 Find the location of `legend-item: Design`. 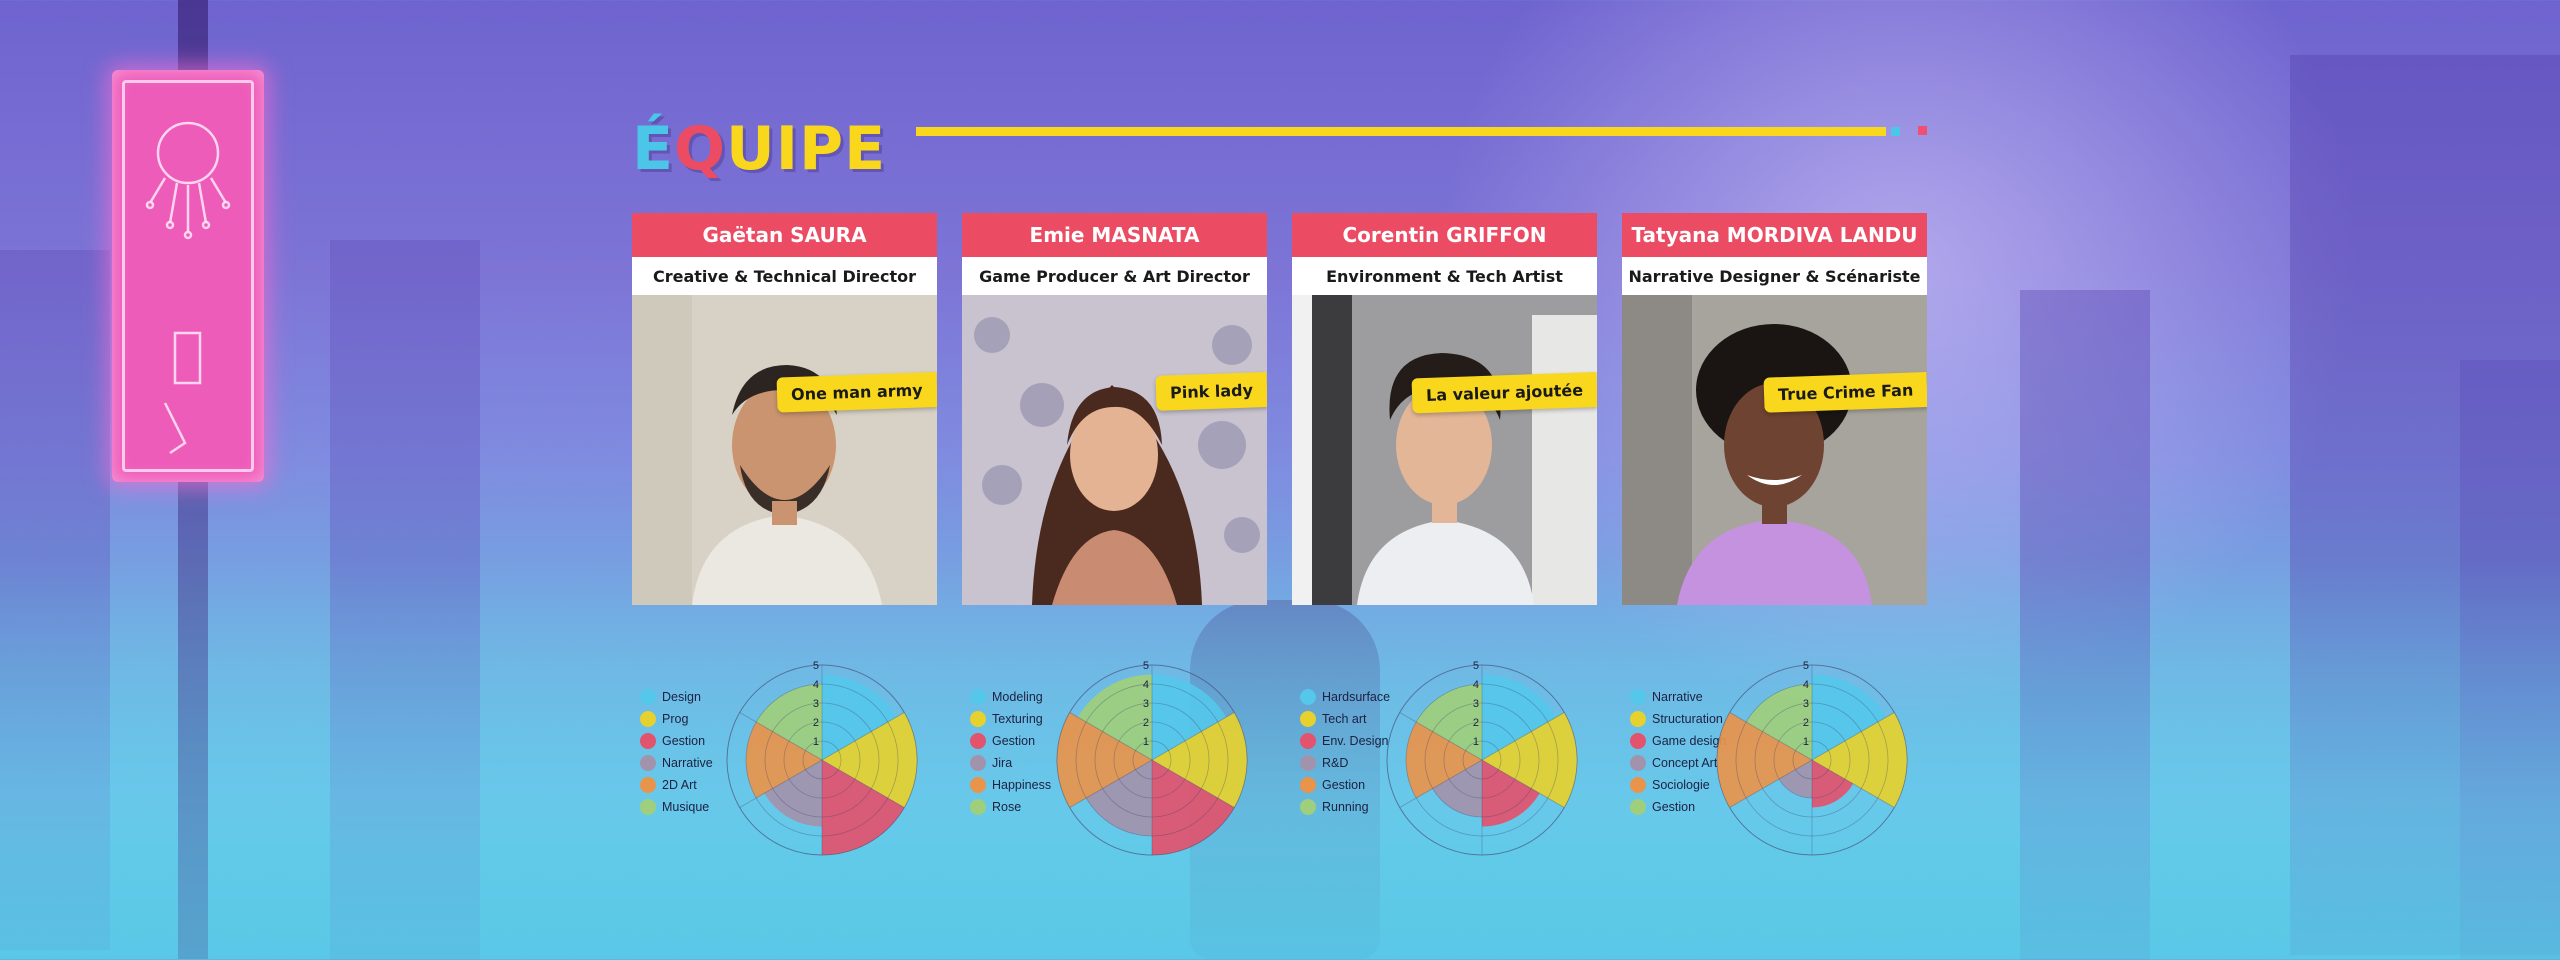

legend-item: Design is located at coordinates (676, 697).